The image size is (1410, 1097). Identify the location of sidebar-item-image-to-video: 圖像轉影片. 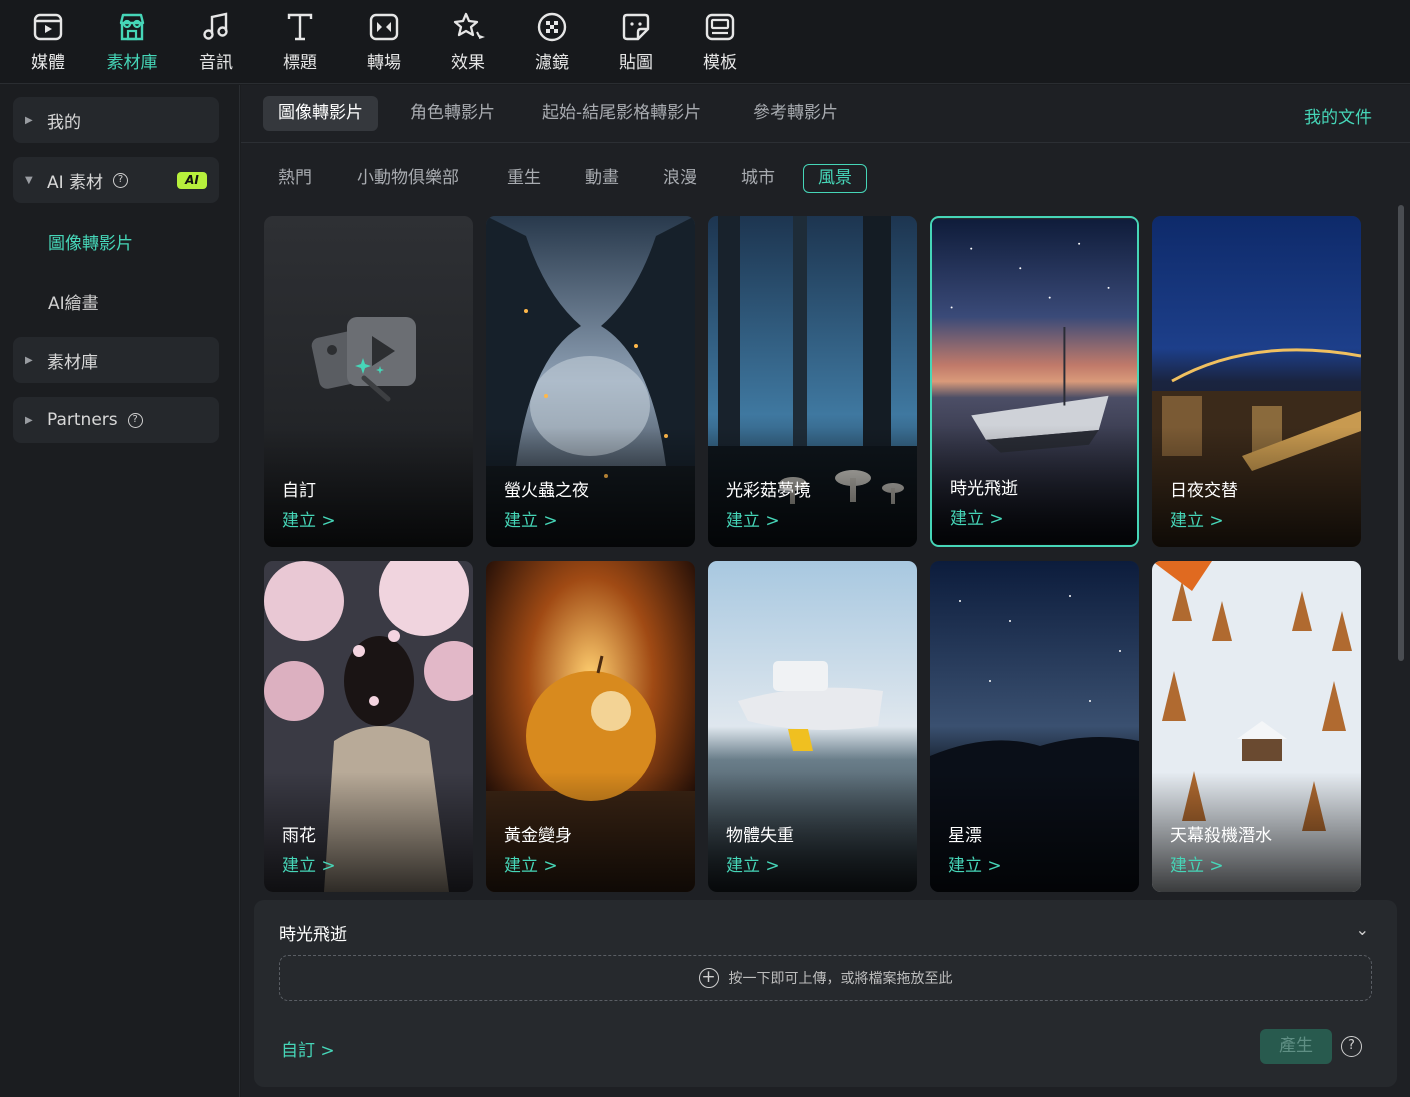
(90, 241).